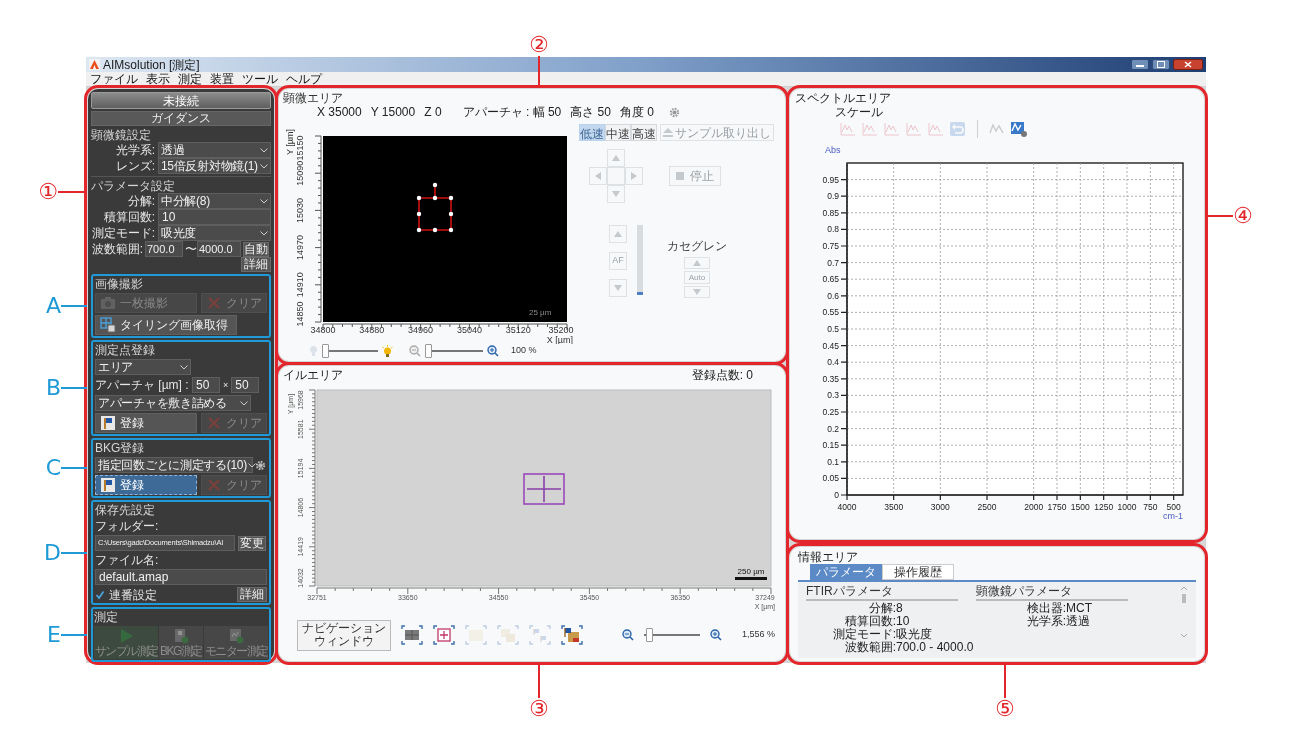 This screenshot has width=1290, height=743. I want to click on close-icon, so click(1188, 64).